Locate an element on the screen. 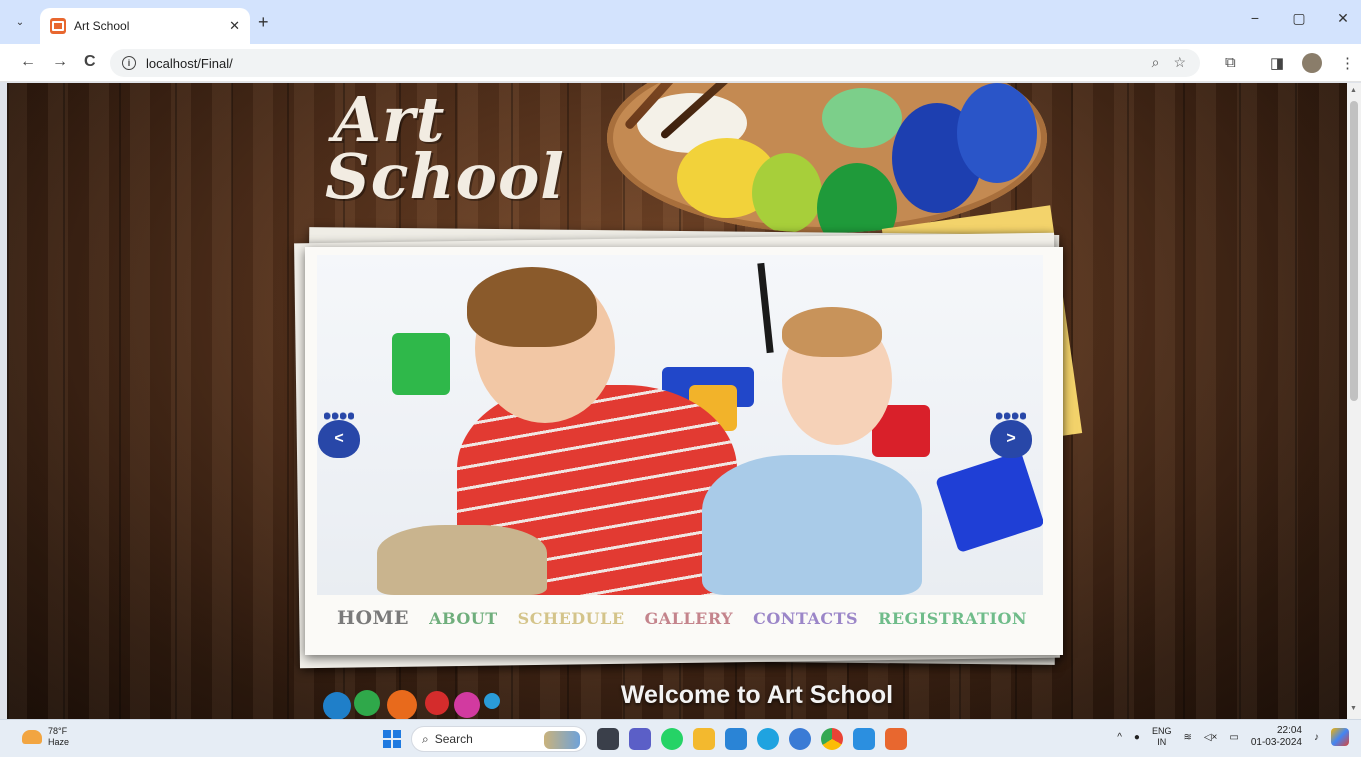  taskbar-search: ⌕ Search is located at coordinates (499, 739).